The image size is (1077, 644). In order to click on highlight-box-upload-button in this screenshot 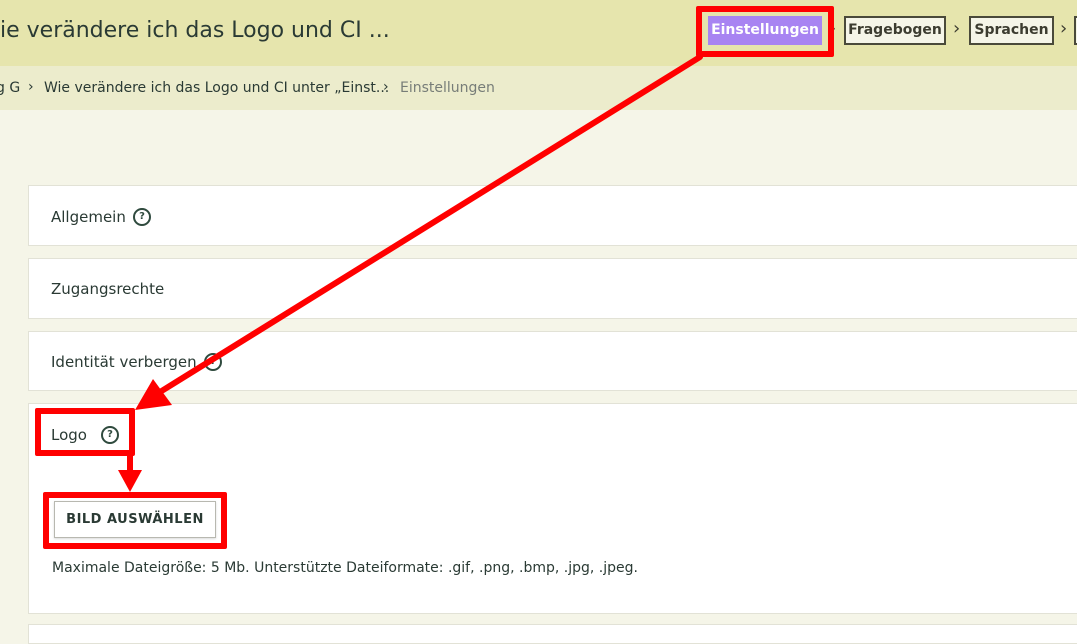, I will do `click(135, 520)`.